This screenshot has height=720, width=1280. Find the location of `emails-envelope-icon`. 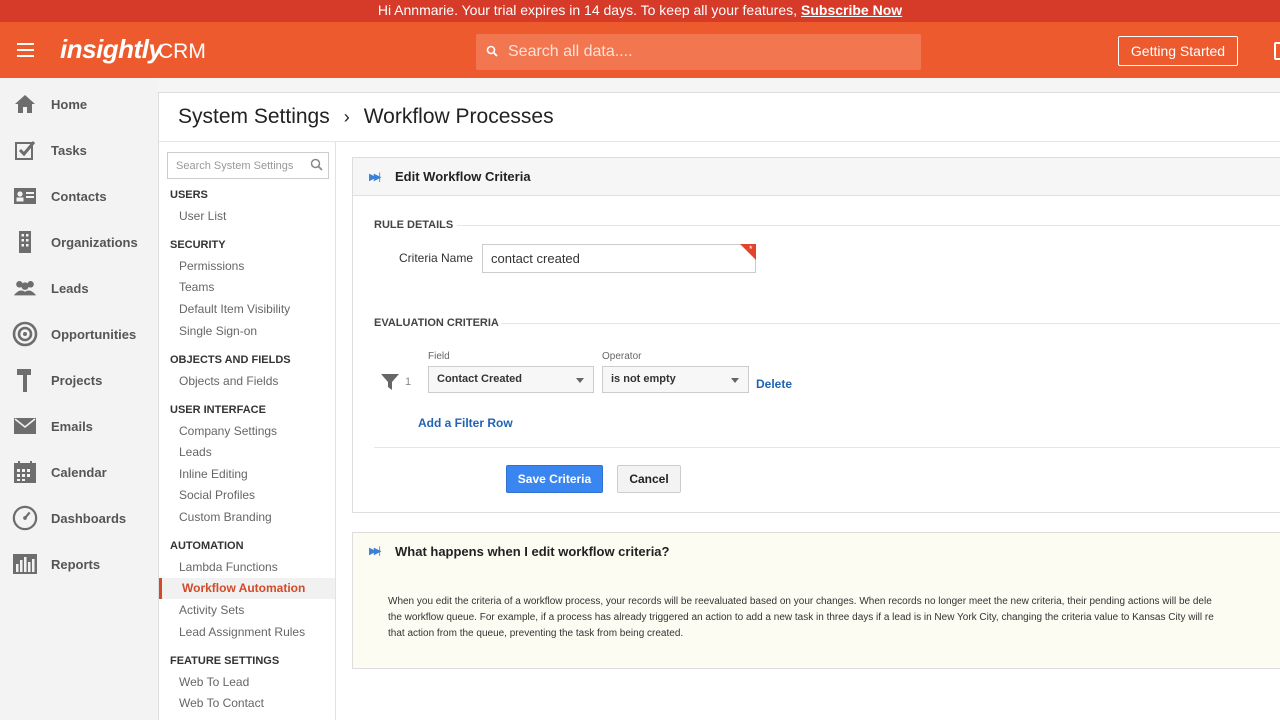

emails-envelope-icon is located at coordinates (25, 426).